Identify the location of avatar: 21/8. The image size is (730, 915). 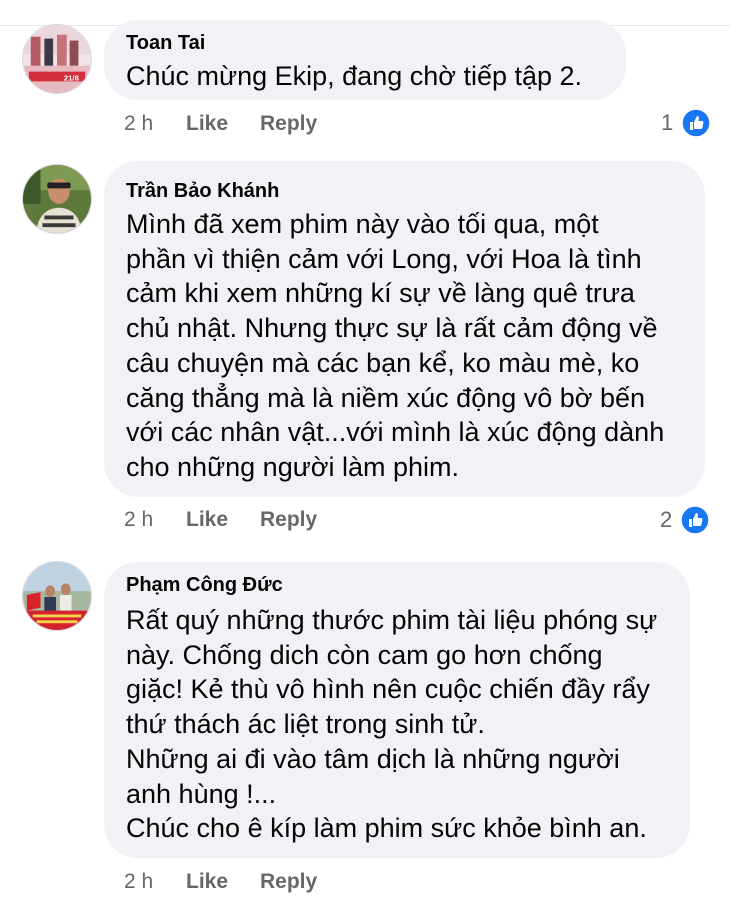
(57, 59).